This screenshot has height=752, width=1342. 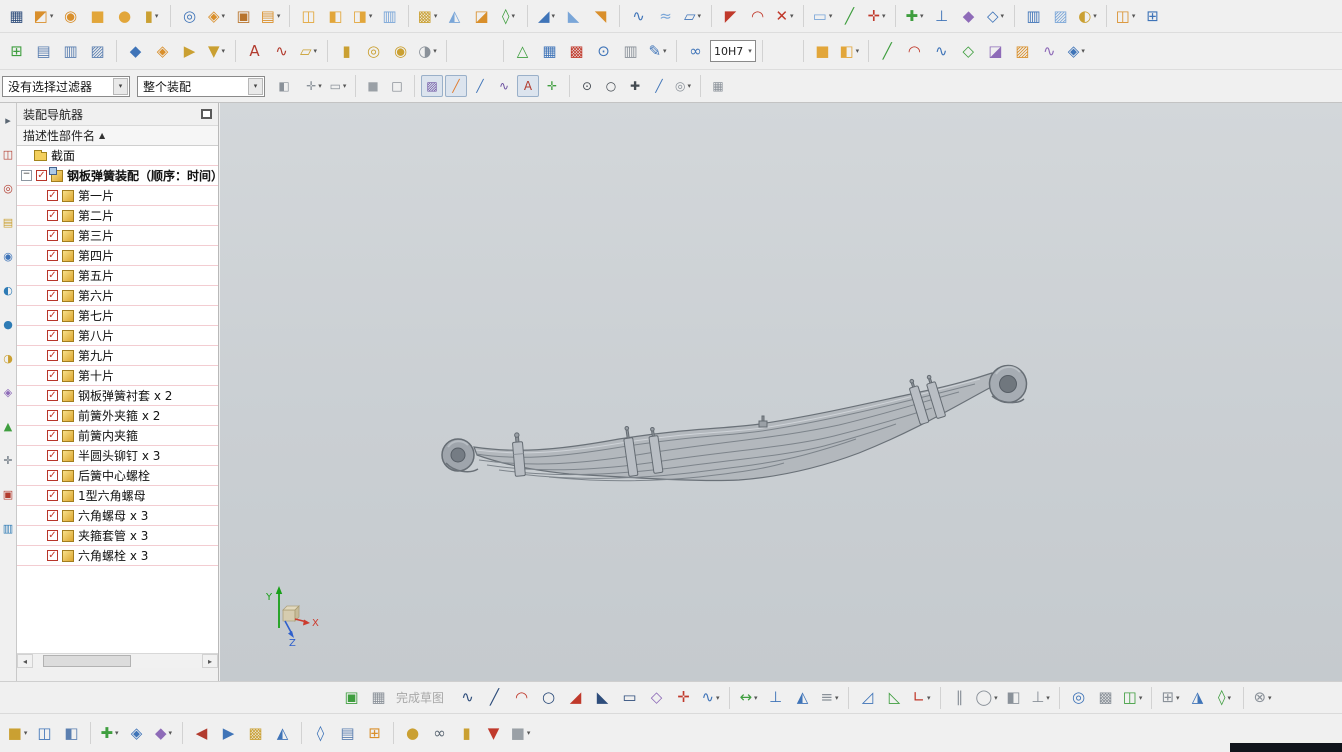 What do you see at coordinates (136, 733) in the screenshot?
I see `new-component-icon: ◈` at bounding box center [136, 733].